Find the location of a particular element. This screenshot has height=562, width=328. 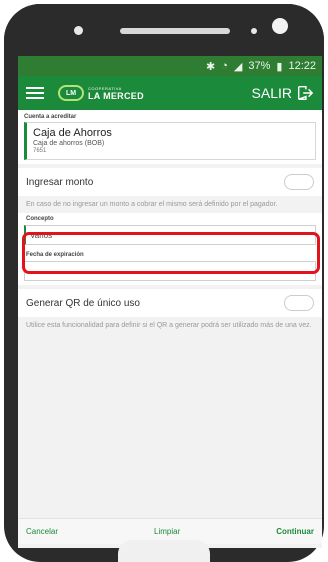

cancel-button: Cancelar is located at coordinates (42, 531).